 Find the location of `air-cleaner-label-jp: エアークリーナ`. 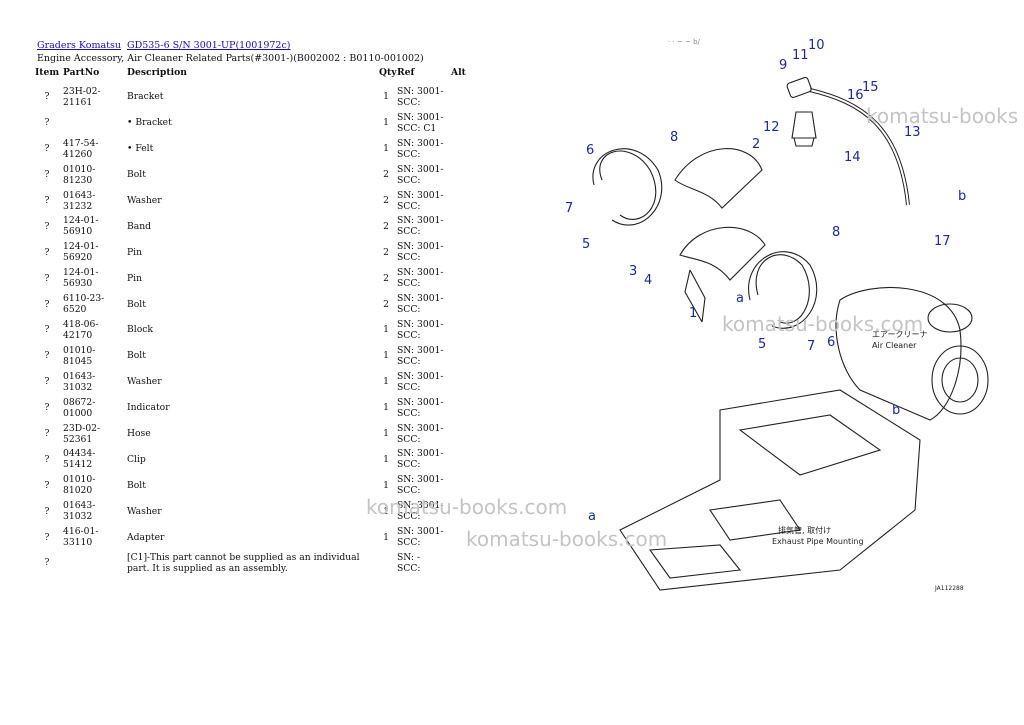

air-cleaner-label-jp: エアークリーナ is located at coordinates (900, 334).